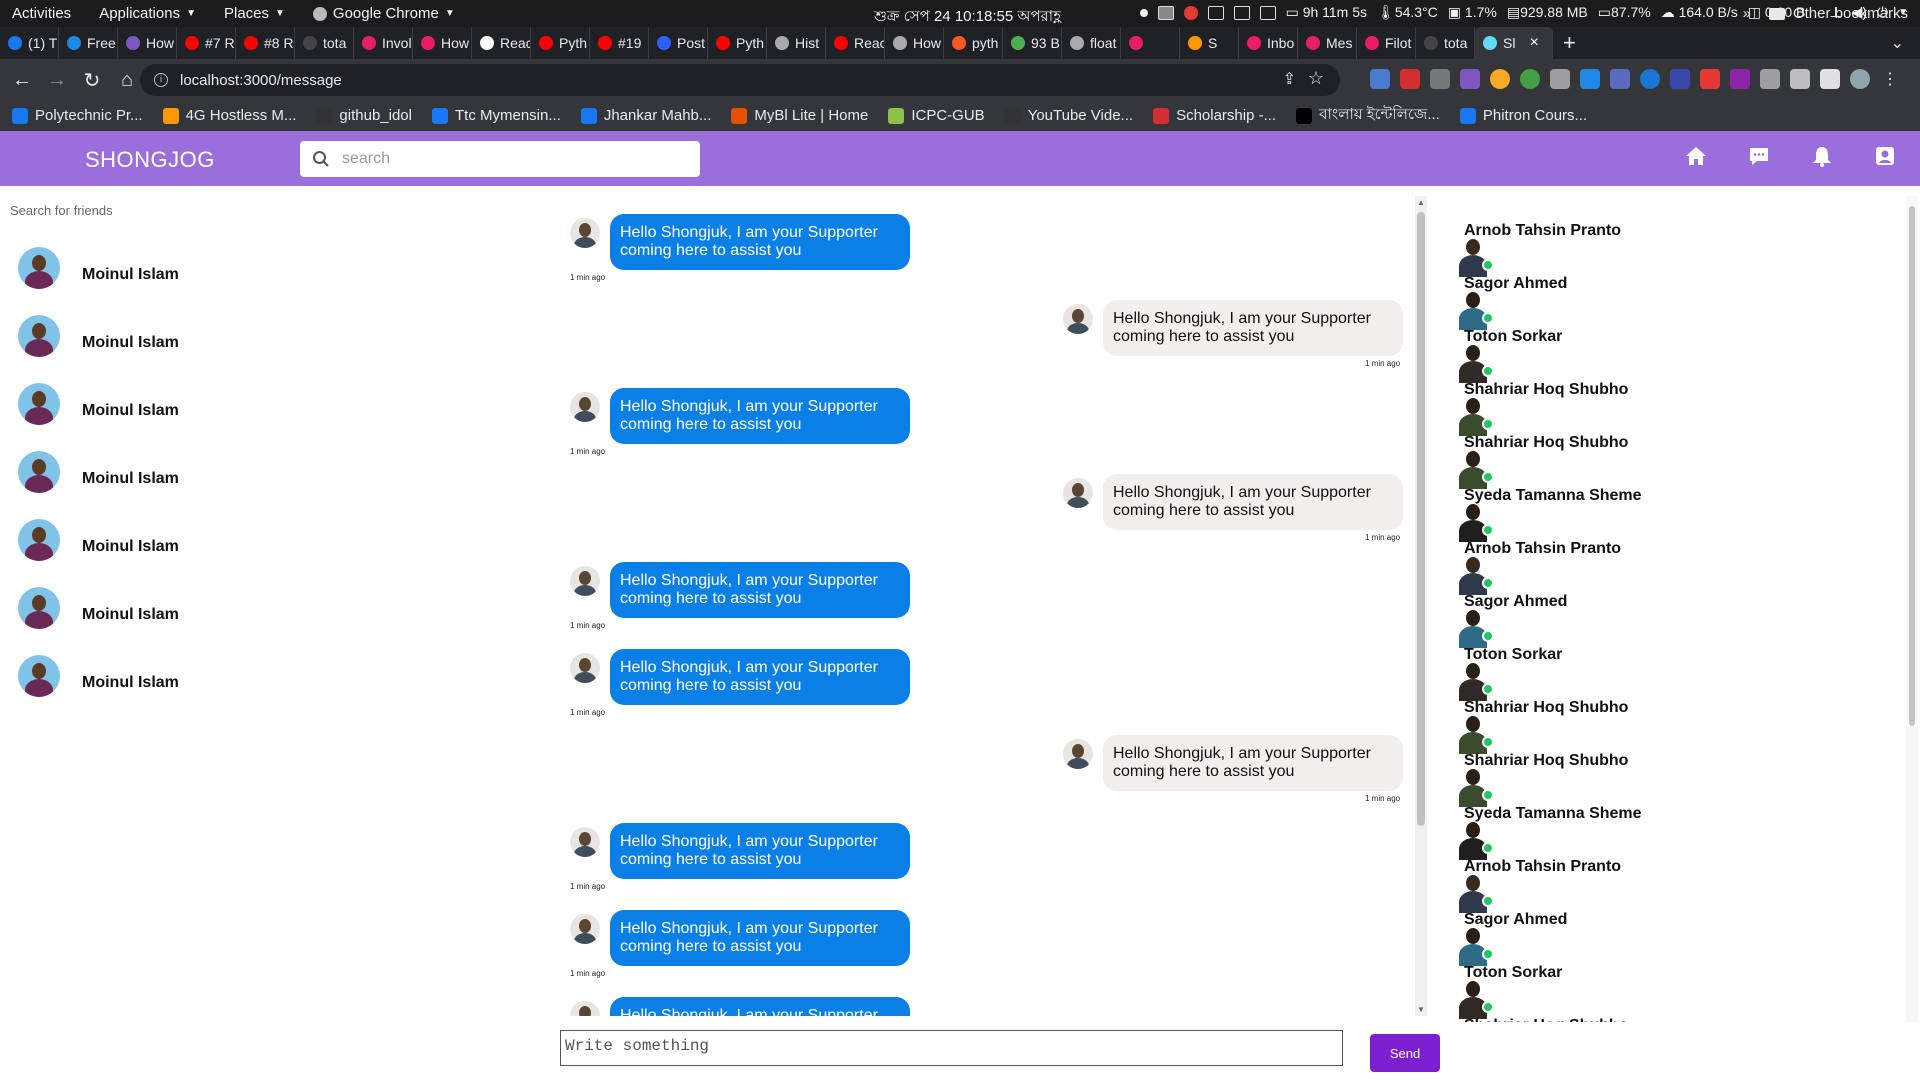 This screenshot has width=1920, height=1080. I want to click on places-menu: Places ▼, so click(254, 13).